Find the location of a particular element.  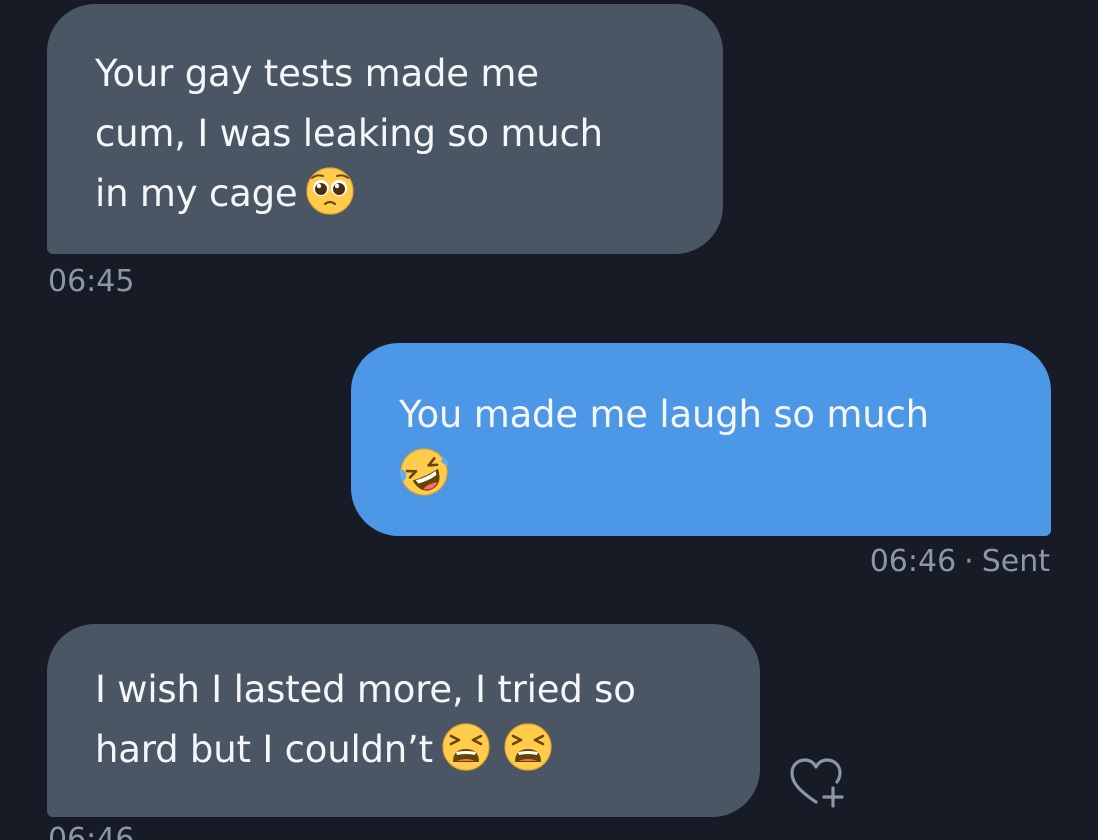

message-text-line is located at coordinates (701, 475).